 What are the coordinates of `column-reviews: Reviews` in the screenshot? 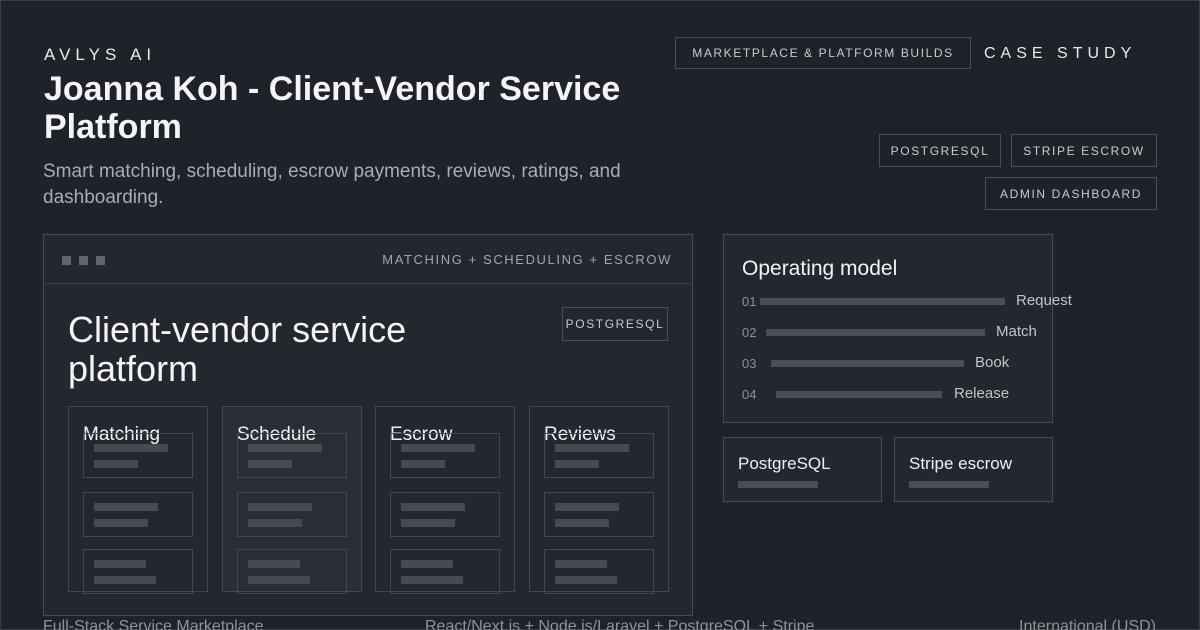 It's located at (599, 500).